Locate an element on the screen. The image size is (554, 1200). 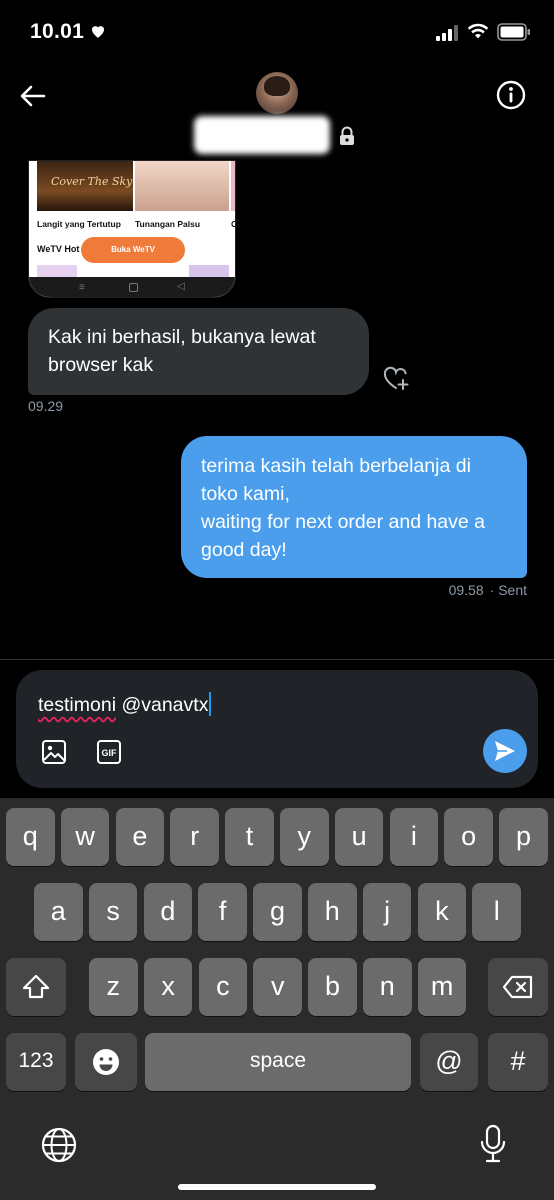
shift-key is located at coordinates (36, 987).